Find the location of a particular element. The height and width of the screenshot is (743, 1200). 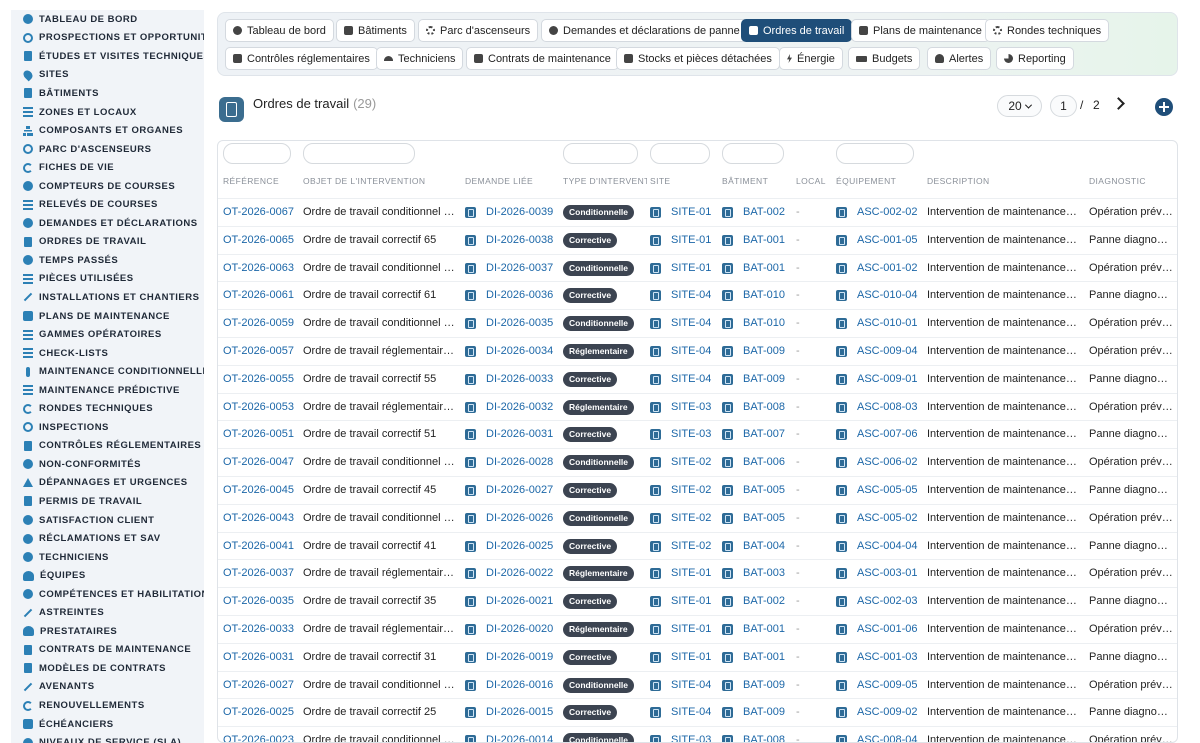

cell-equipement: ASC-005-02 is located at coordinates (887, 518).